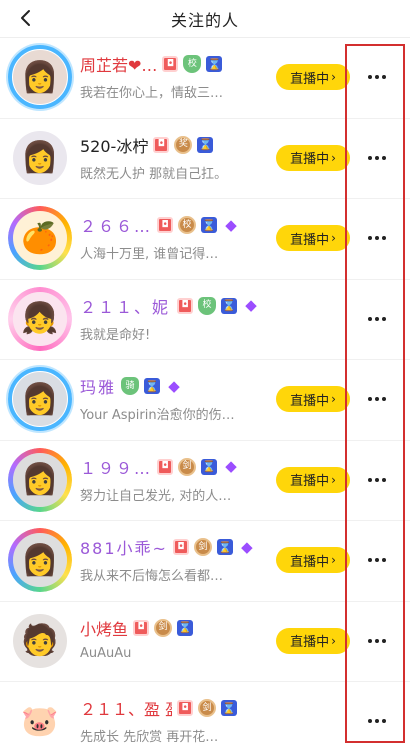 This screenshot has width=410, height=750. I want to click on user-name: 520-冰柠, so click(114, 145).